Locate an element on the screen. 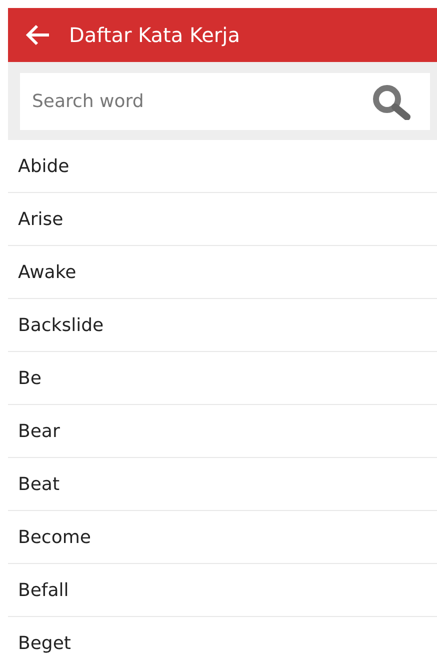 This screenshot has width=437, height=656. verb-list-item: Backslide is located at coordinates (222, 325).